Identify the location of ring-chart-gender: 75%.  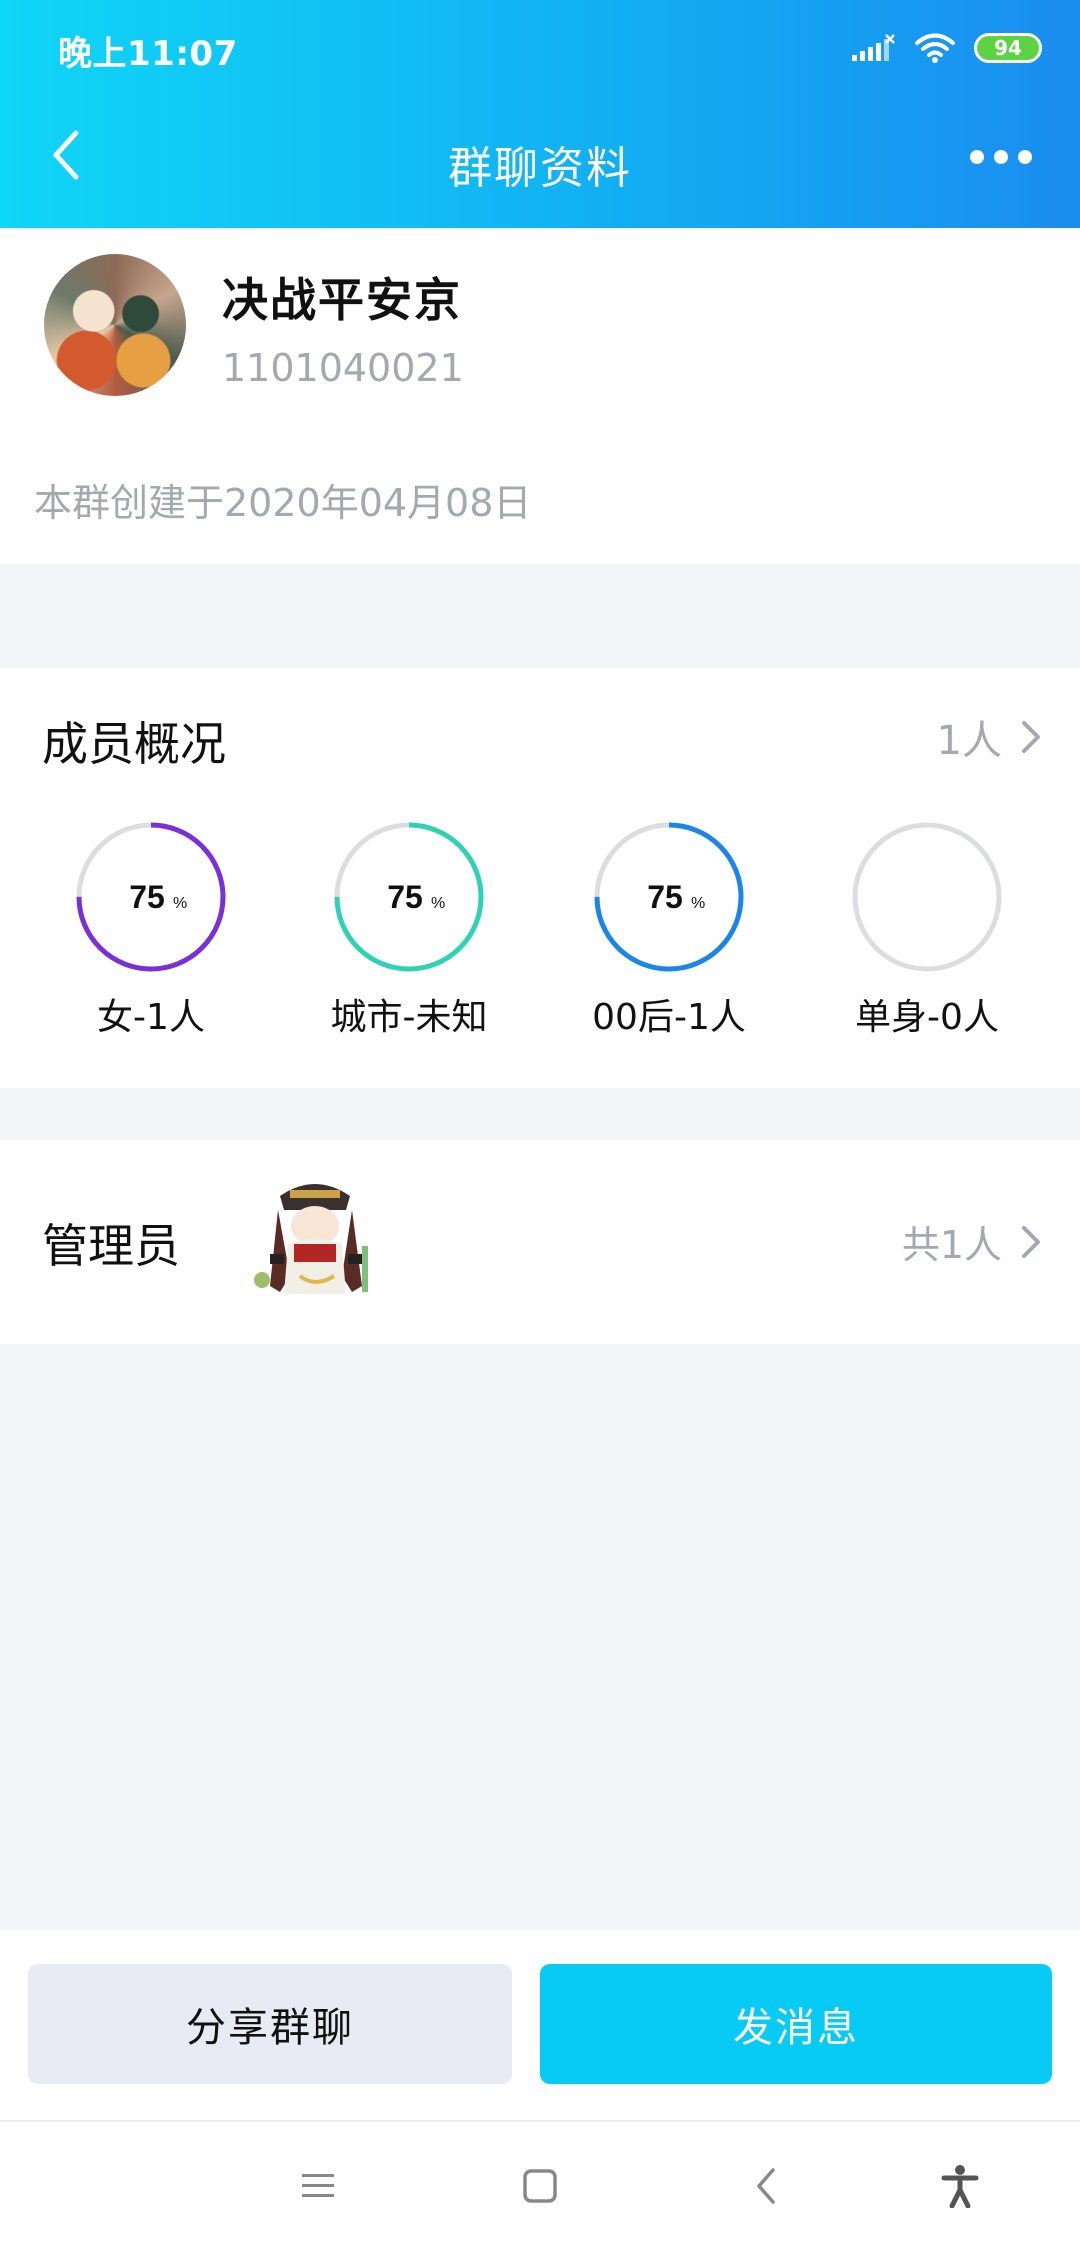
(151, 897).